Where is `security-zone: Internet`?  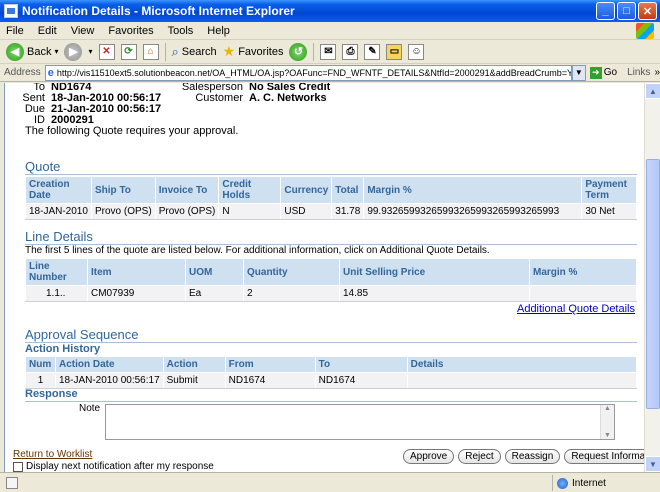
security-zone: Internet is located at coordinates (579, 483).